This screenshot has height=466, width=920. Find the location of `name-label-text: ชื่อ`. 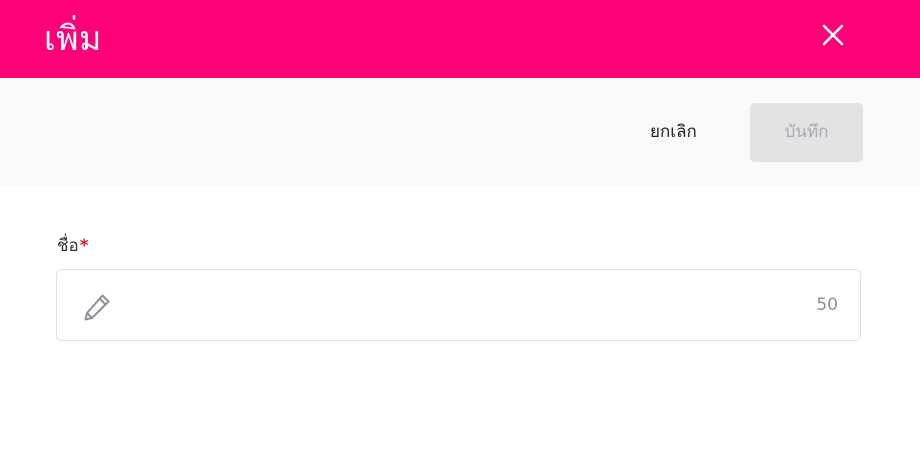

name-label-text: ชื่อ is located at coordinates (68, 246).